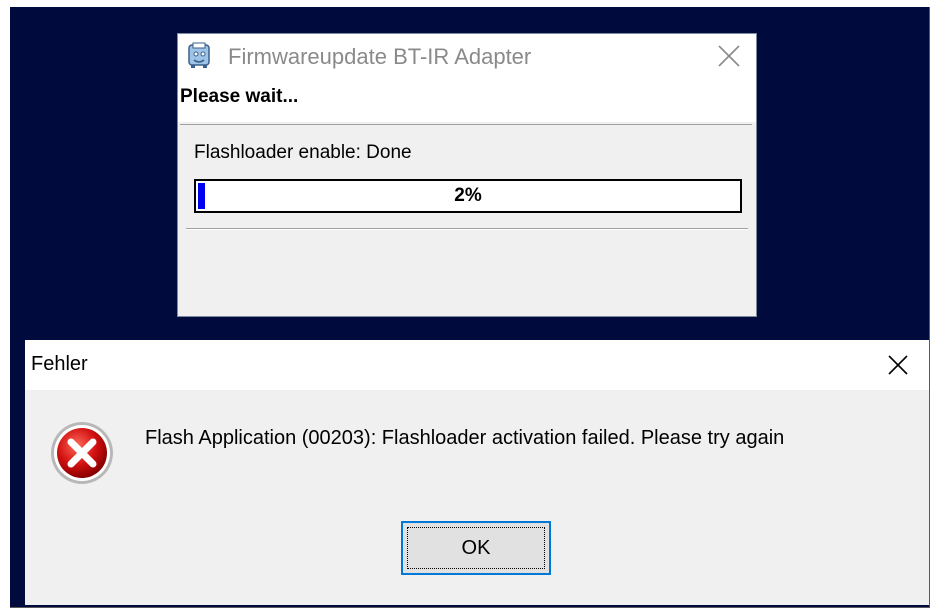  Describe the element at coordinates (59, 364) in the screenshot. I see `error-dialog-title: Fehler` at that location.